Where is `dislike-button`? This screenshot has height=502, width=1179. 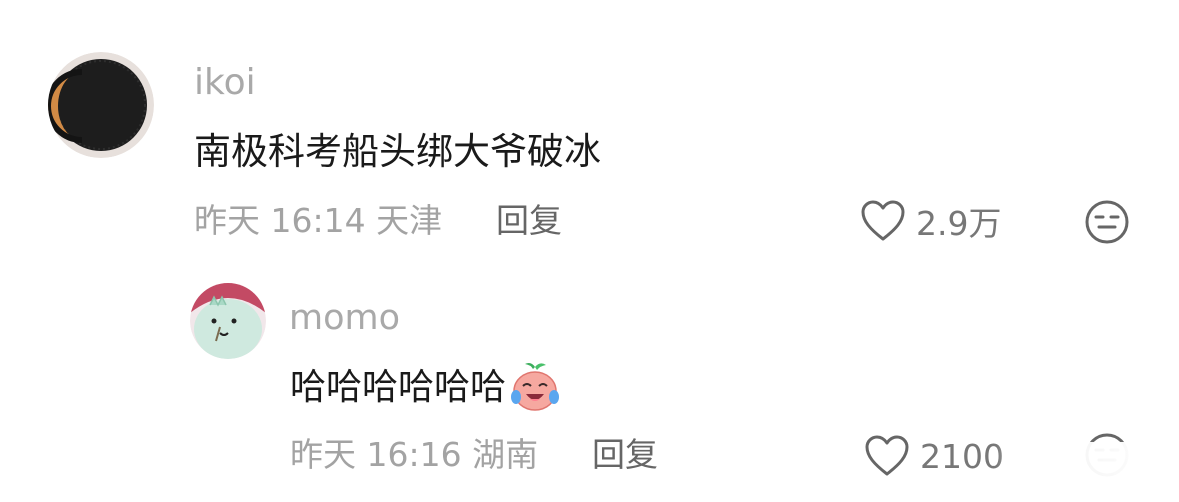
dislike-button is located at coordinates (1107, 222).